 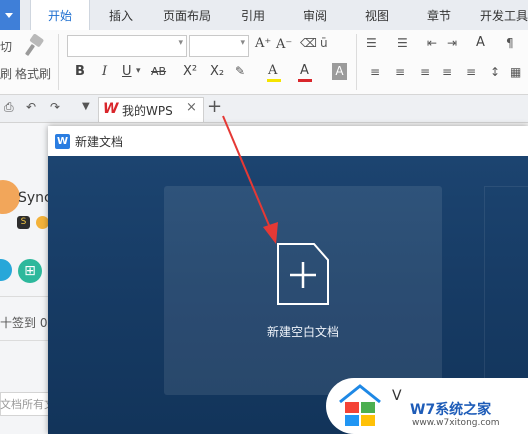 What do you see at coordinates (501, 15) in the screenshot?
I see `tab-developer: 开发工具` at bounding box center [501, 15].